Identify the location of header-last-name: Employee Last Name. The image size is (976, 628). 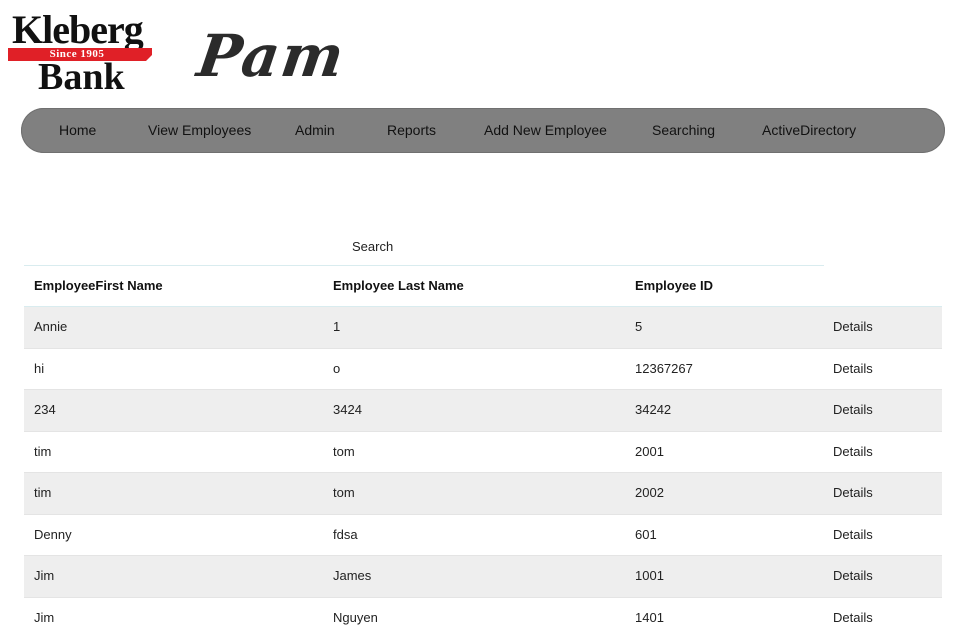
(398, 285).